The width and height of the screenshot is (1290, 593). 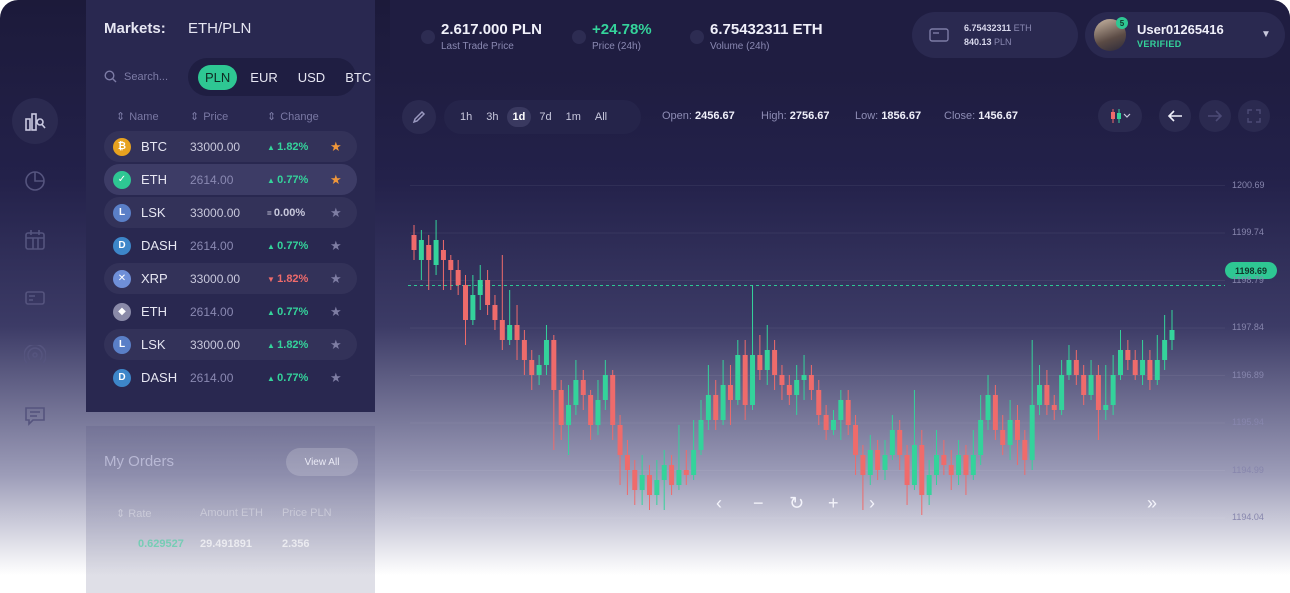 What do you see at coordinates (137, 117) in the screenshot?
I see `column-header-name: ⇕ Name` at bounding box center [137, 117].